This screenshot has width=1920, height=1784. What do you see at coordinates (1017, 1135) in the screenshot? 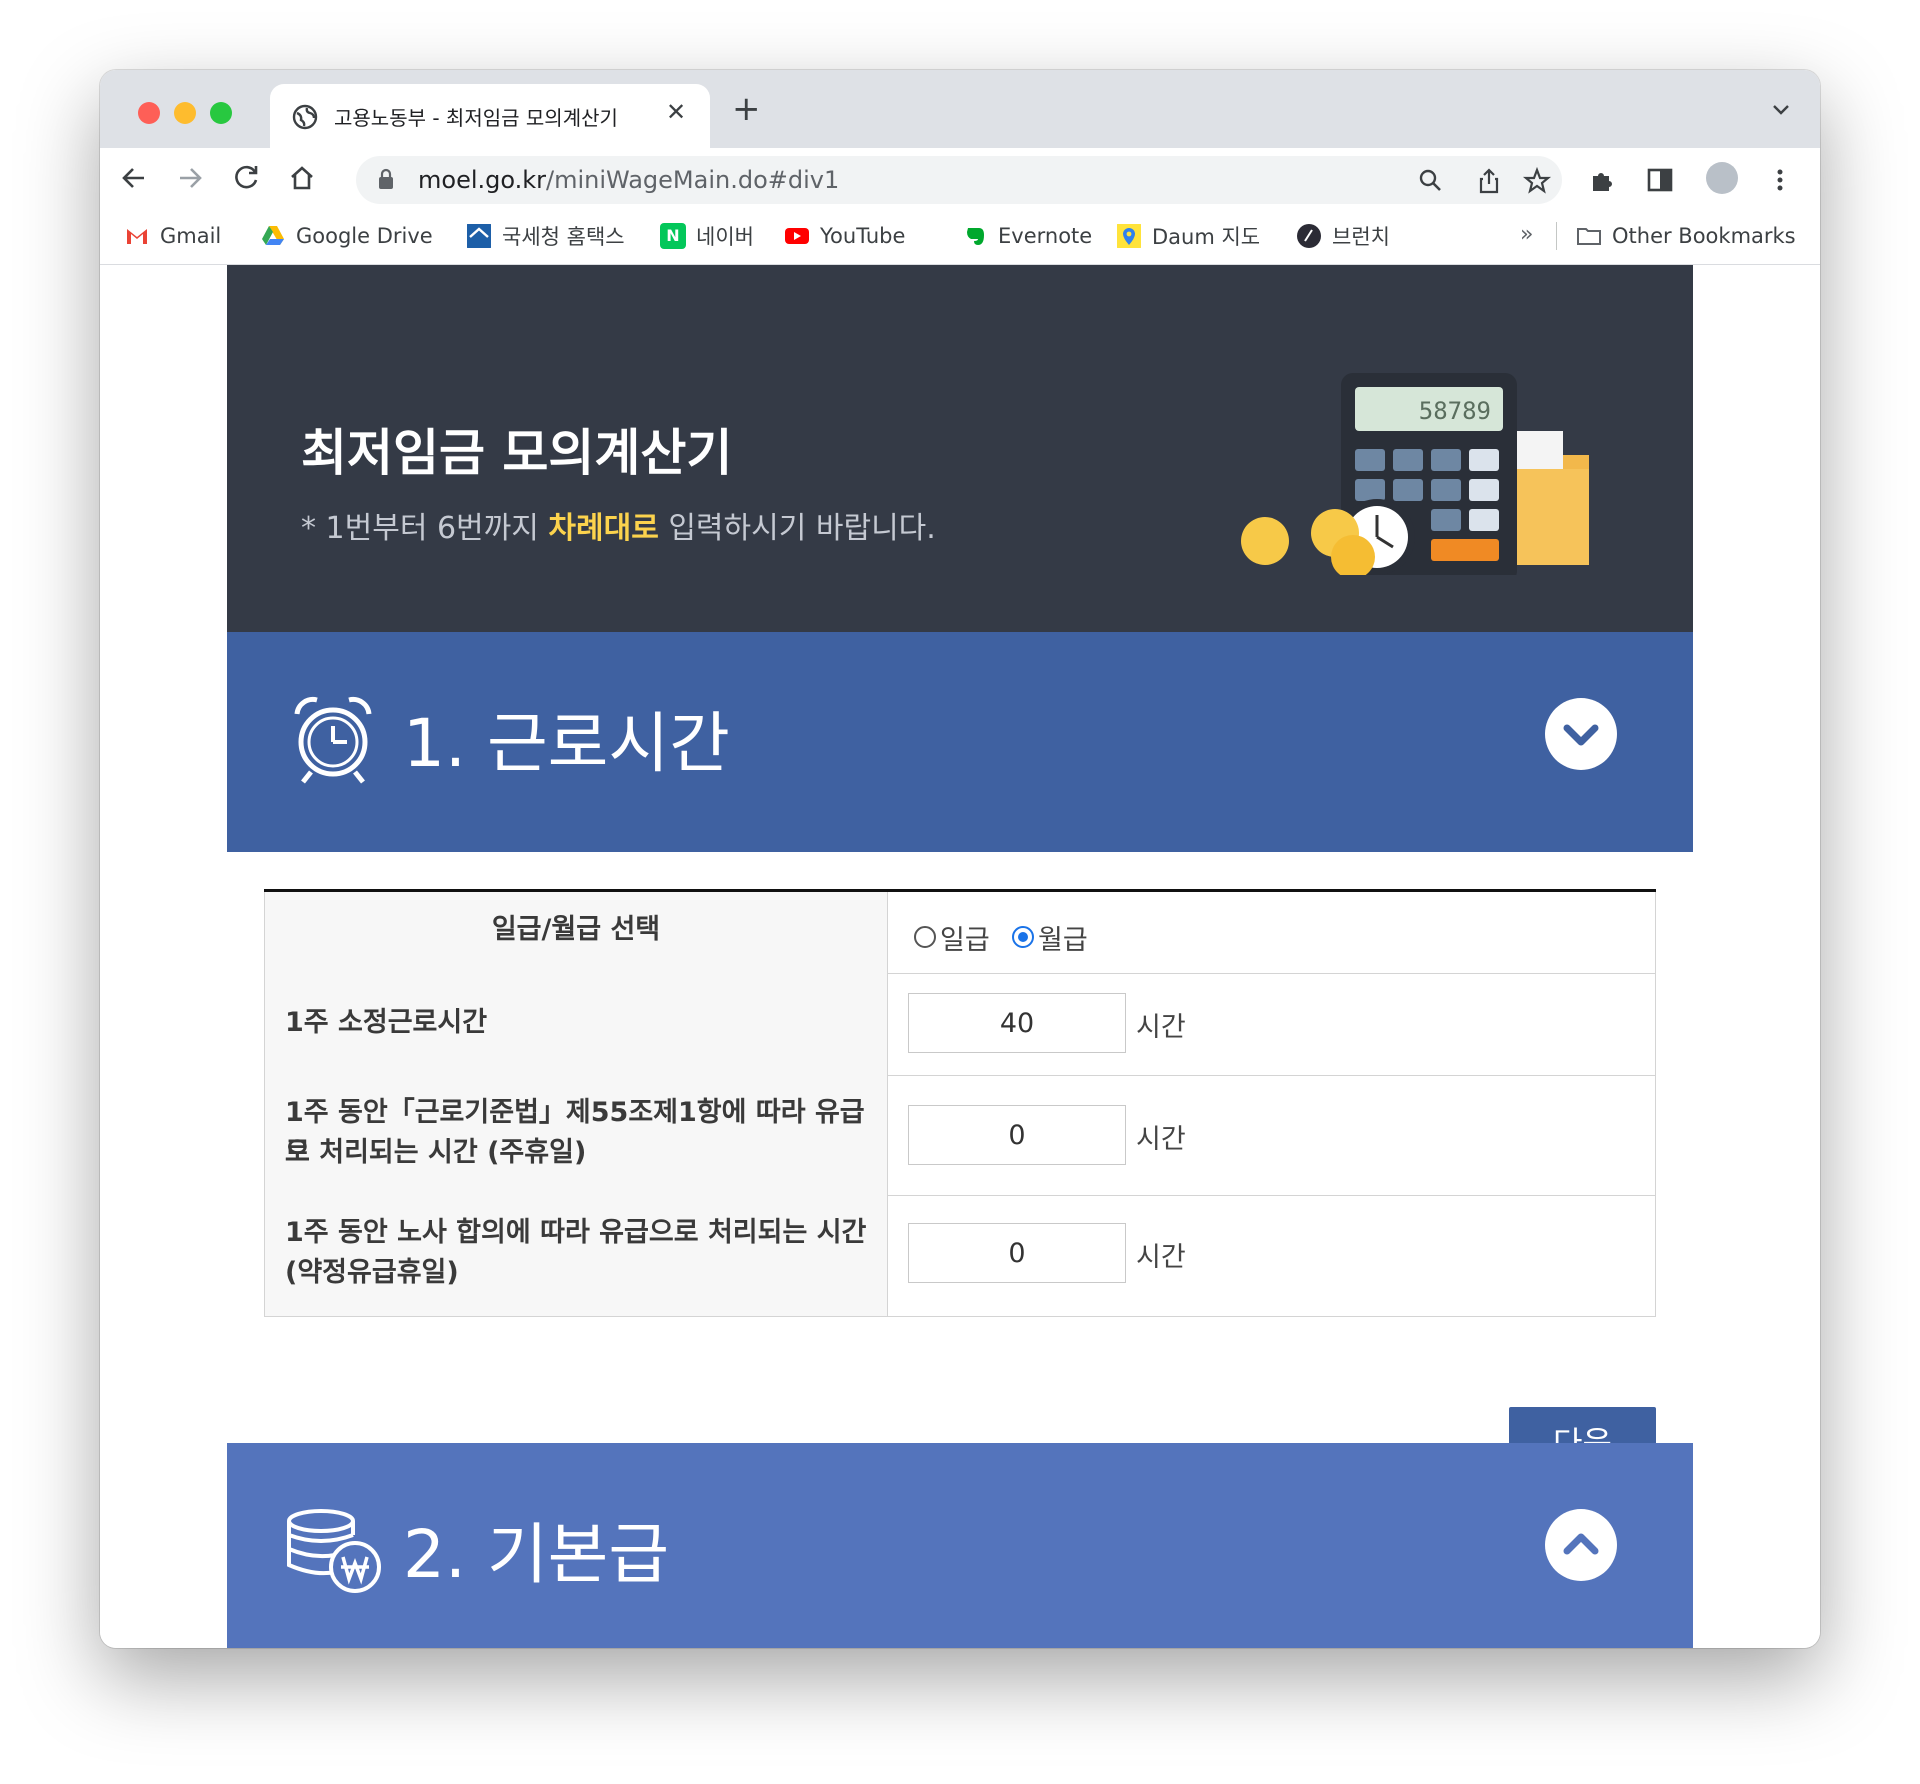
I see `weekly-holiday-input: 0` at bounding box center [1017, 1135].